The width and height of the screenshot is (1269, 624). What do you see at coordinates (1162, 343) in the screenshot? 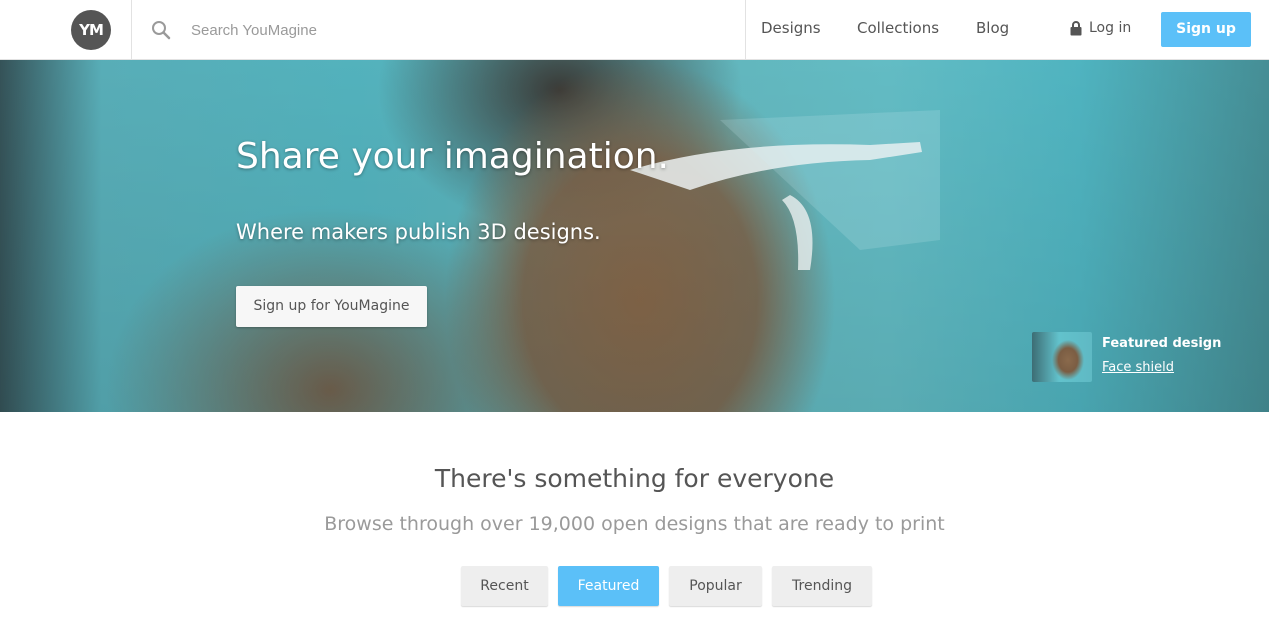
I see `featured-design-heading: Featured design` at bounding box center [1162, 343].